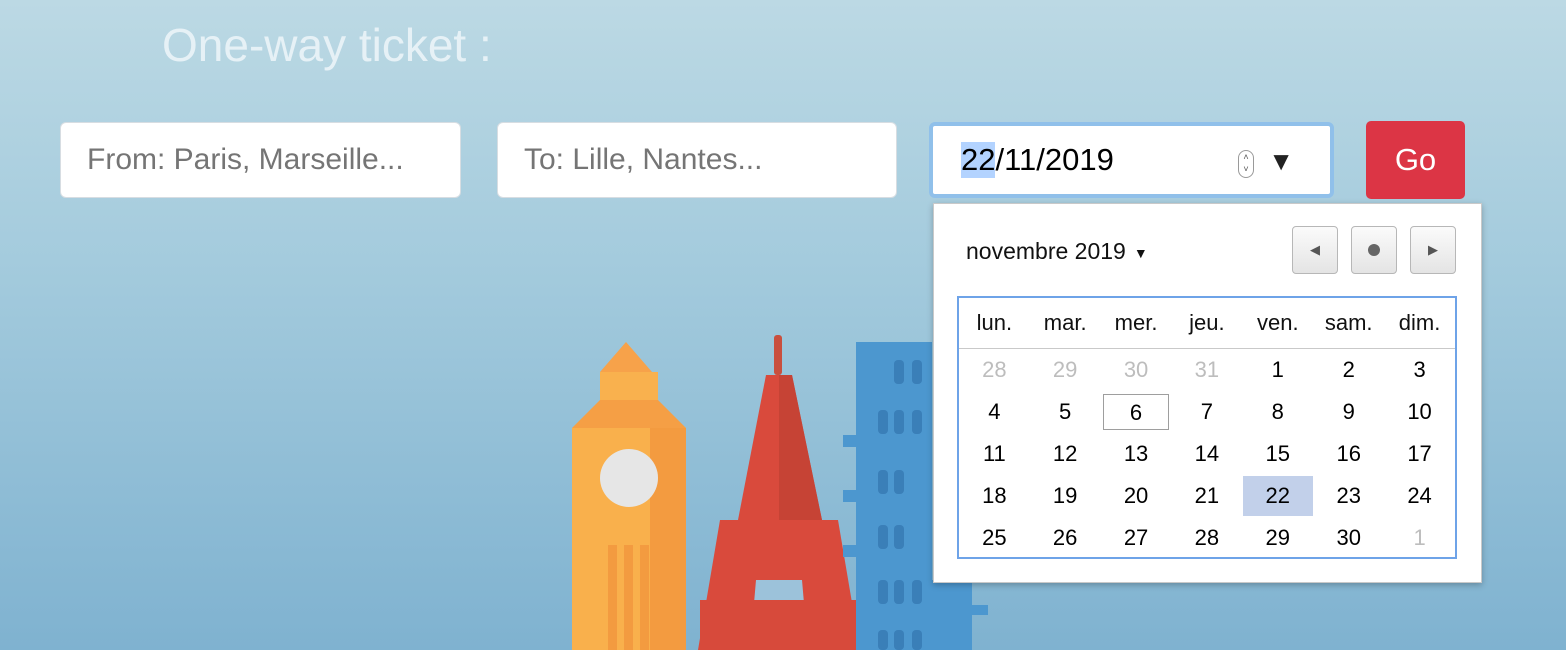  What do you see at coordinates (994, 454) in the screenshot?
I see `calendar-day: 11` at bounding box center [994, 454].